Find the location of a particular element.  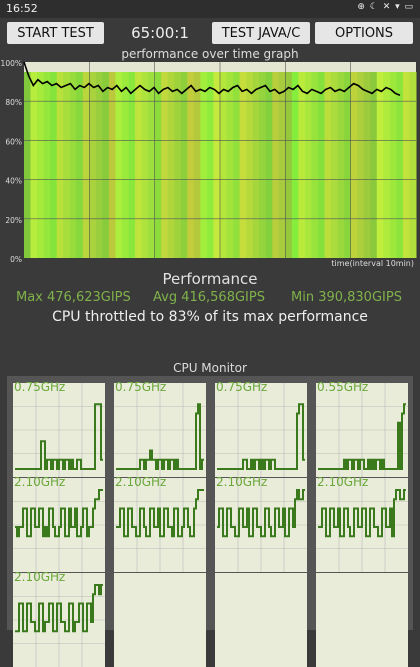

cpu-core-cell: 0.55GHz is located at coordinates (362, 428).